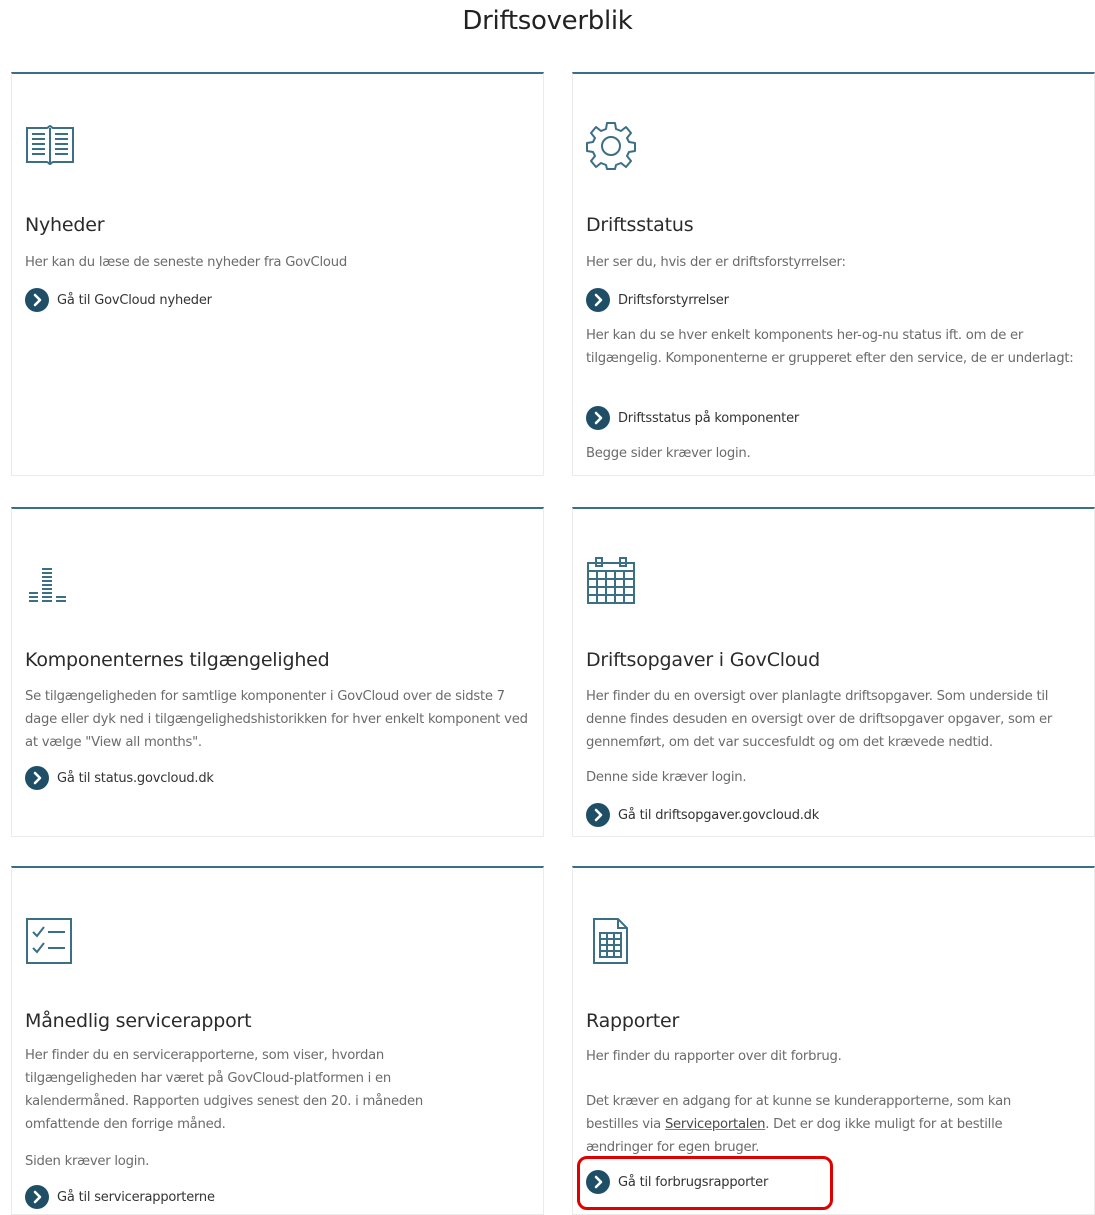 The width and height of the screenshot is (1095, 1215). Describe the element at coordinates (703, 660) in the screenshot. I see `card-title: Driftsopgaver i GovCloud` at that location.